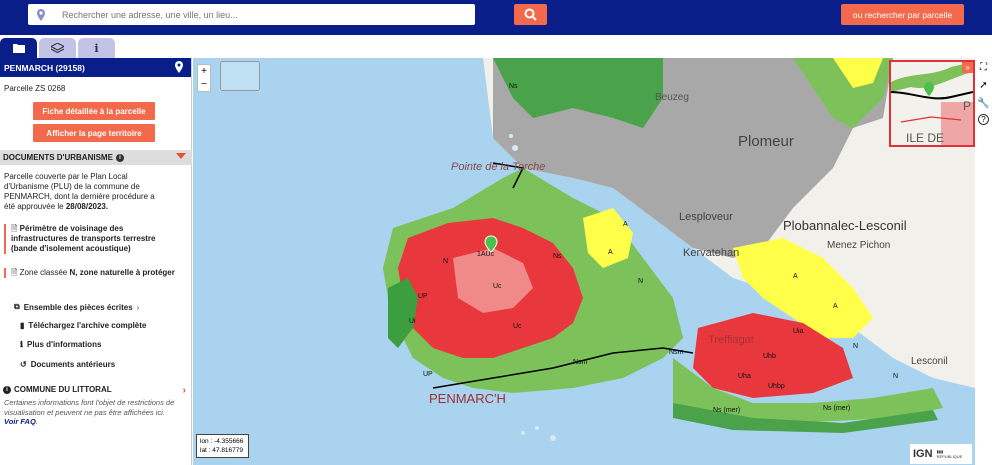 The image size is (992, 465). I want to click on fullscreen-icon: ⛶, so click(984, 67).